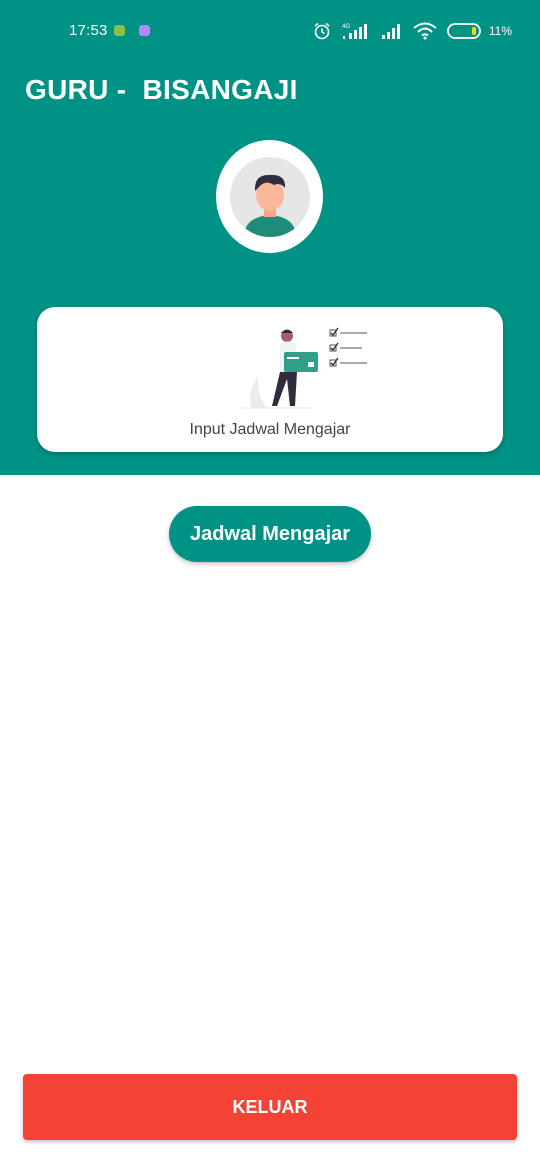 The image size is (540, 1170). I want to click on signal-icon, so click(390, 31).